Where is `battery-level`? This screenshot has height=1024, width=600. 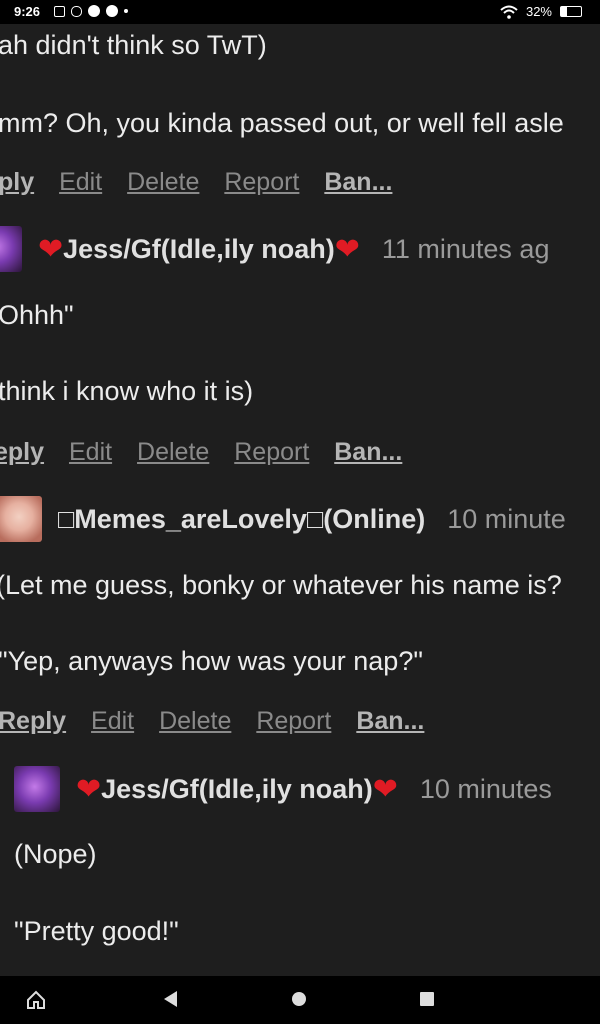
battery-level is located at coordinates (564, 11).